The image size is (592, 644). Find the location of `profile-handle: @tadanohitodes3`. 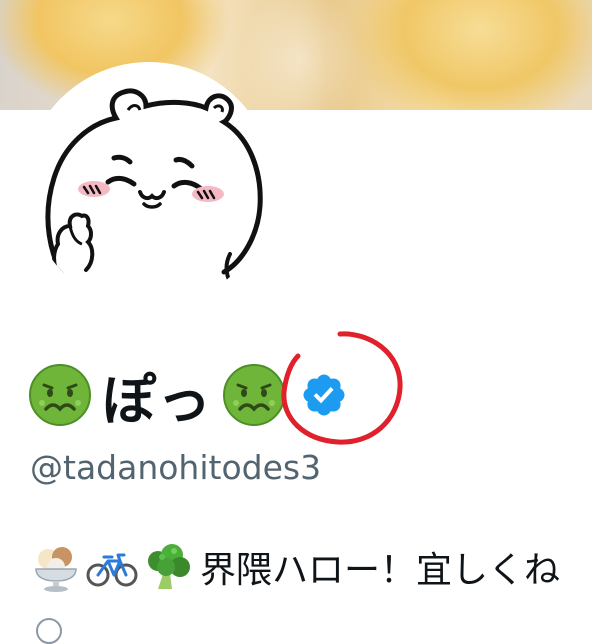

profile-handle: @tadanohitodes3 is located at coordinates (176, 467).